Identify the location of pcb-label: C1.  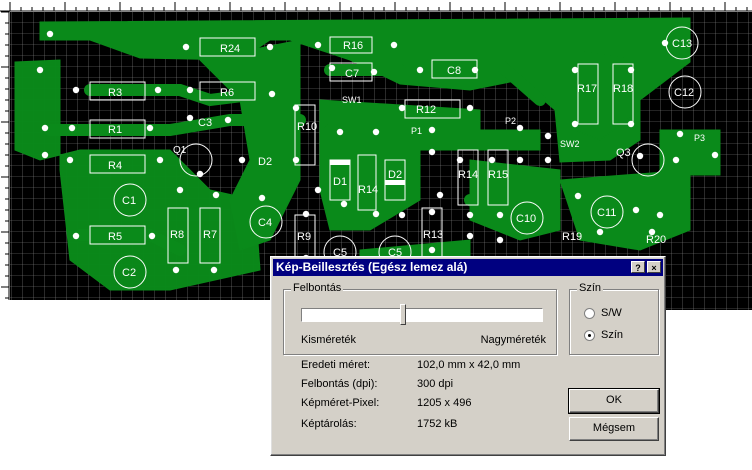
(129, 201).